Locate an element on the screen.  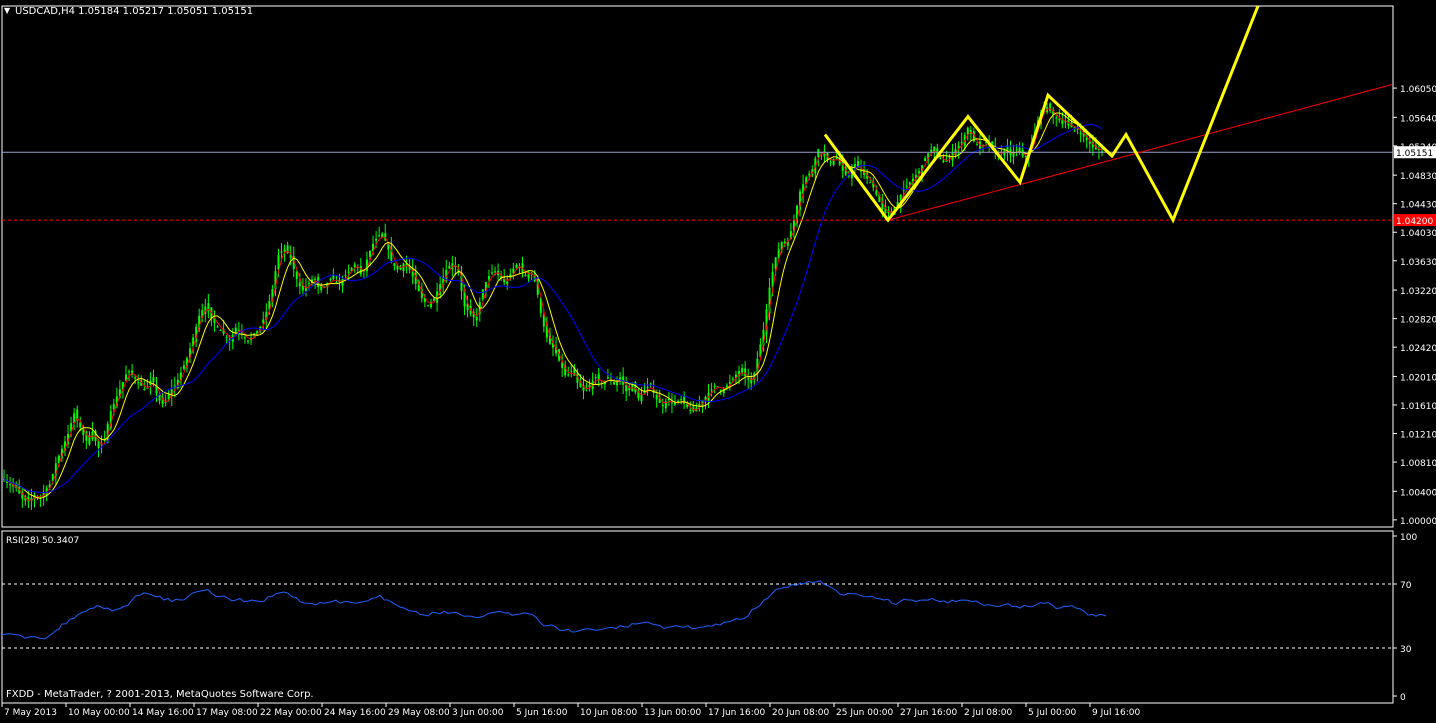
price-tick-label: 1.04430 is located at coordinates (1418, 206).